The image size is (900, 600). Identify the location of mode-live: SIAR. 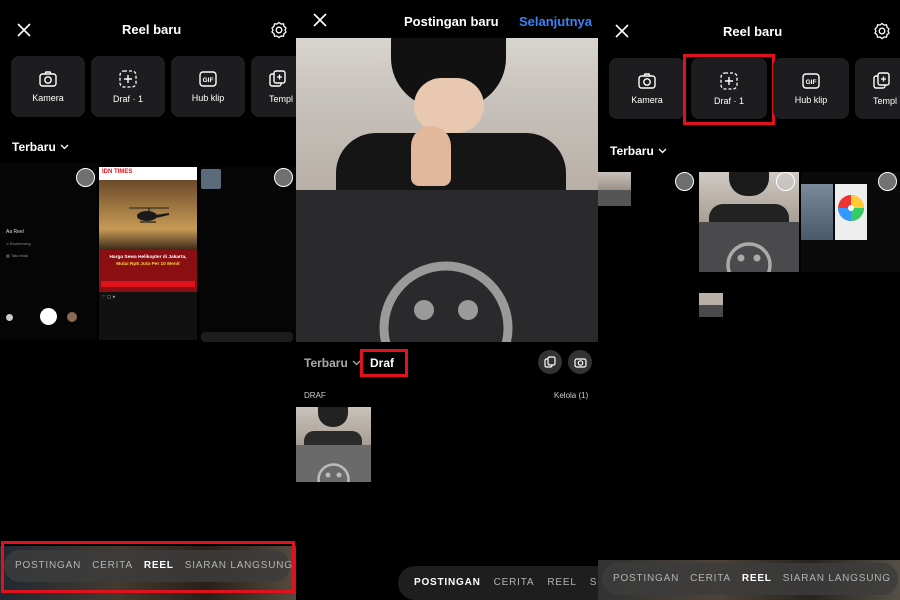
(594, 582).